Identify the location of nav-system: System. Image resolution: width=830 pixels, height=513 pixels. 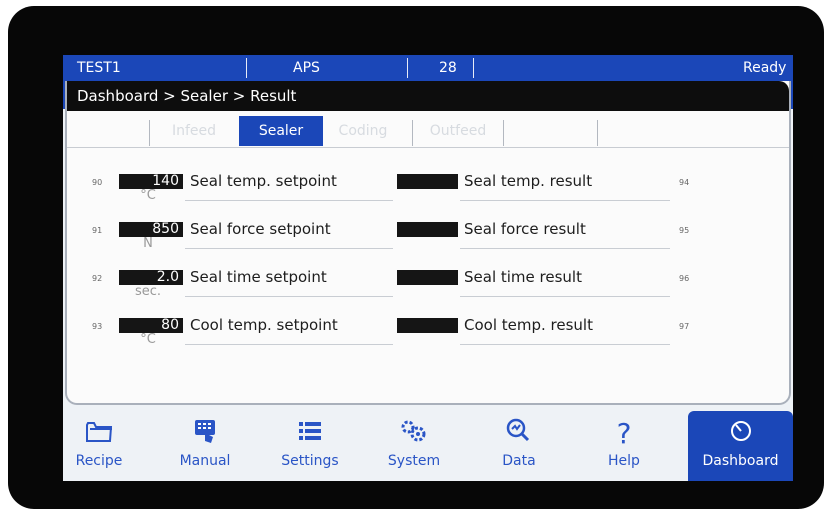
(414, 446).